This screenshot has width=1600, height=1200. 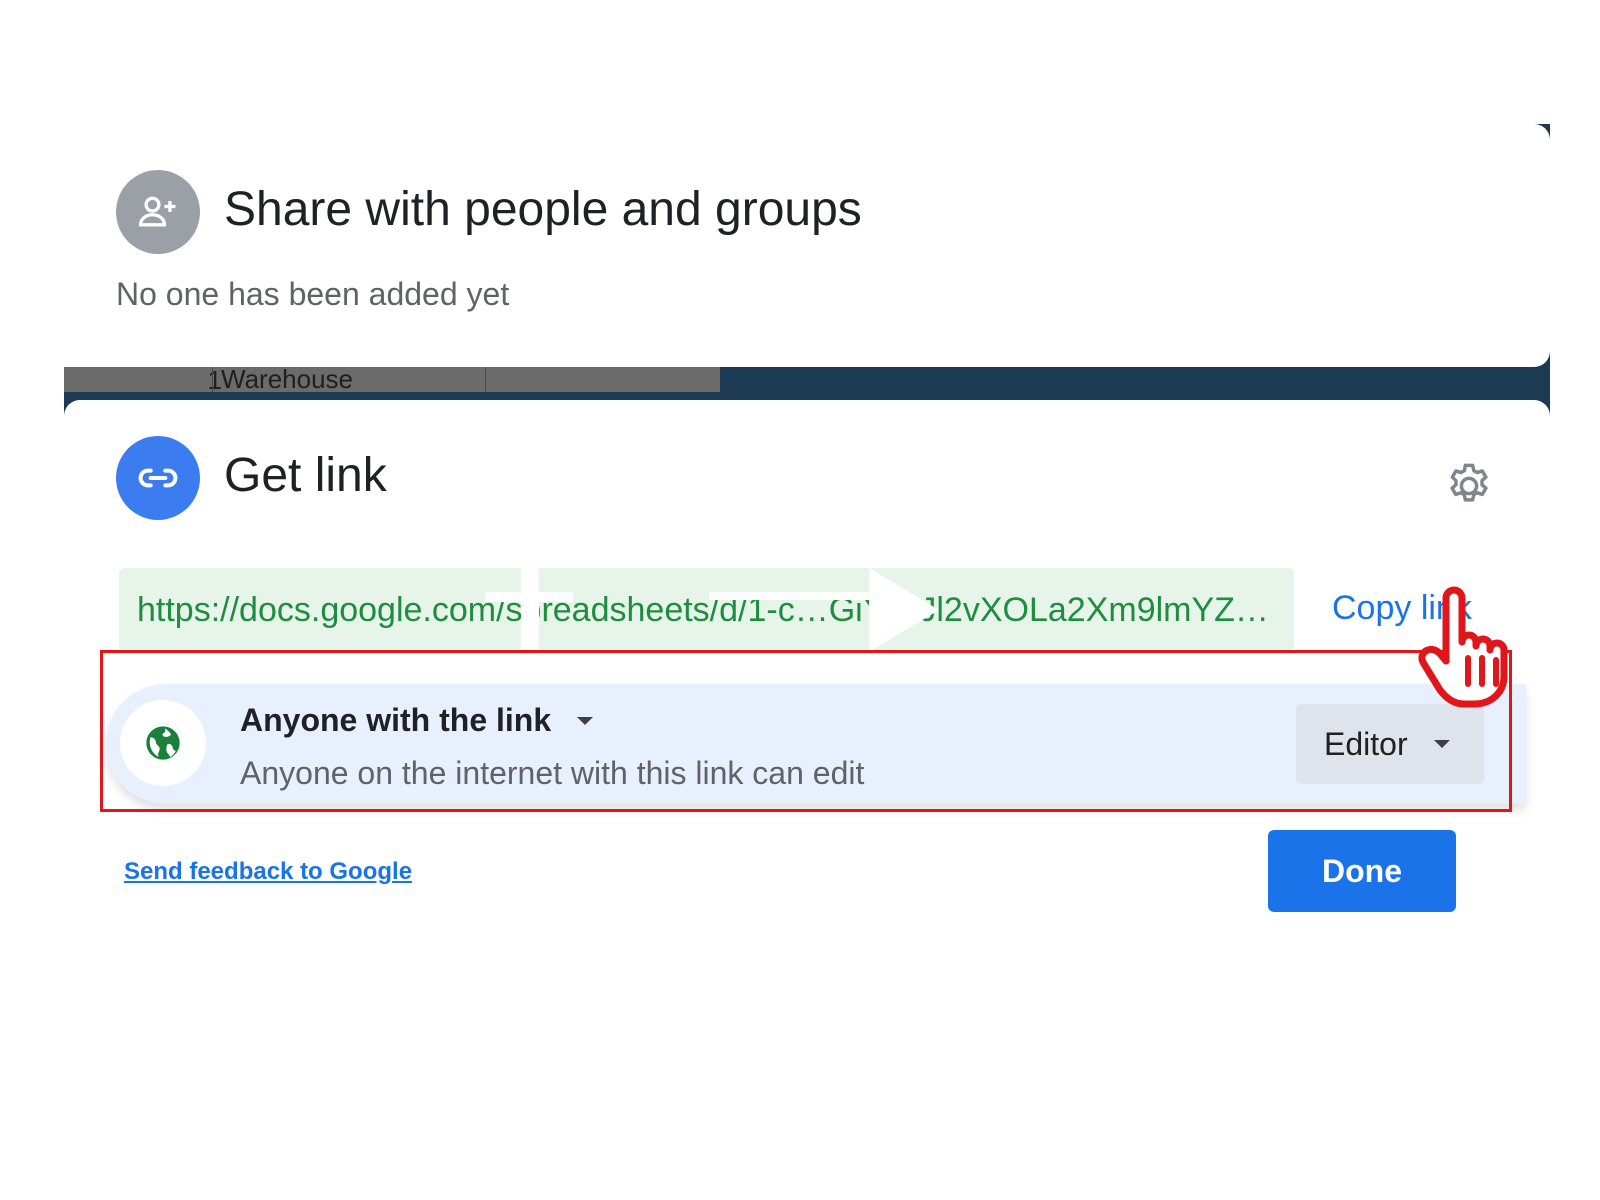 What do you see at coordinates (305, 475) in the screenshot?
I see `get-link-title: Get link` at bounding box center [305, 475].